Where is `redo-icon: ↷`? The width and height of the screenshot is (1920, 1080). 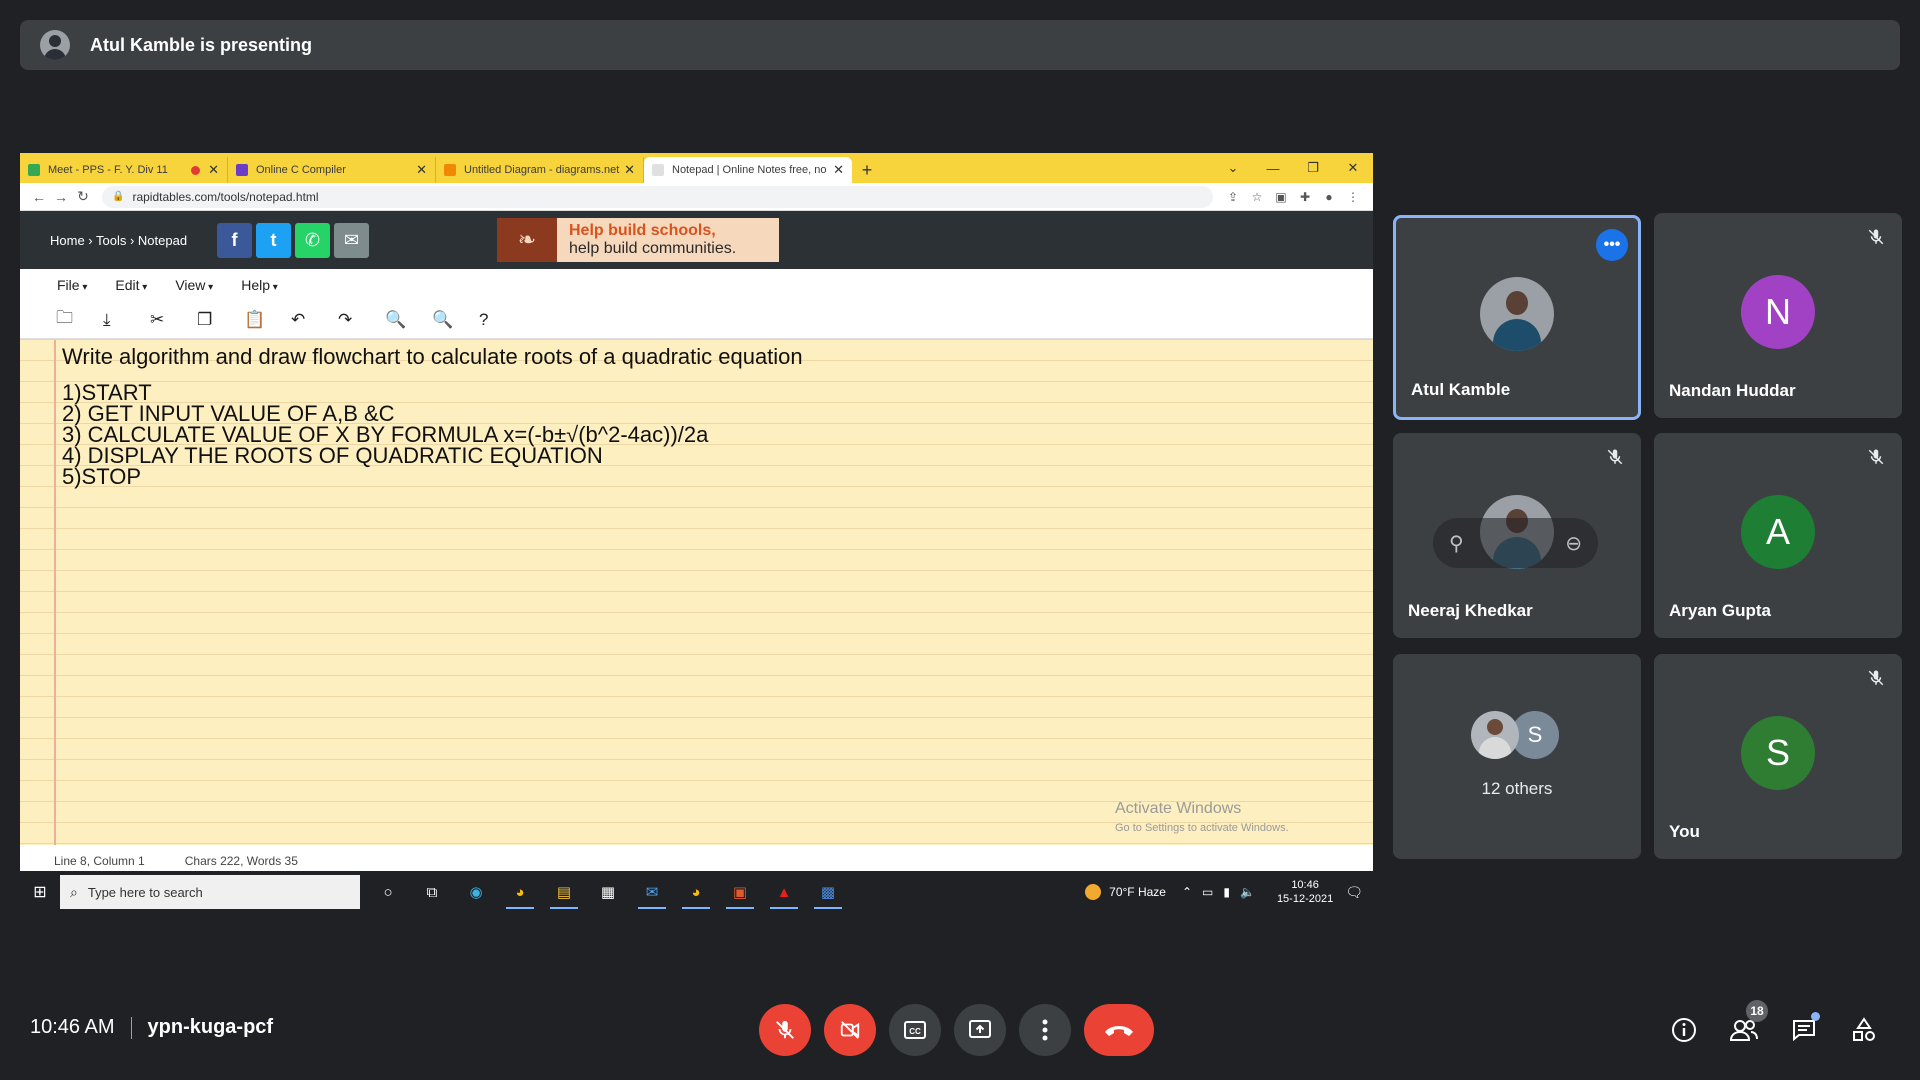
redo-icon: ↷ is located at coordinates (361, 320).